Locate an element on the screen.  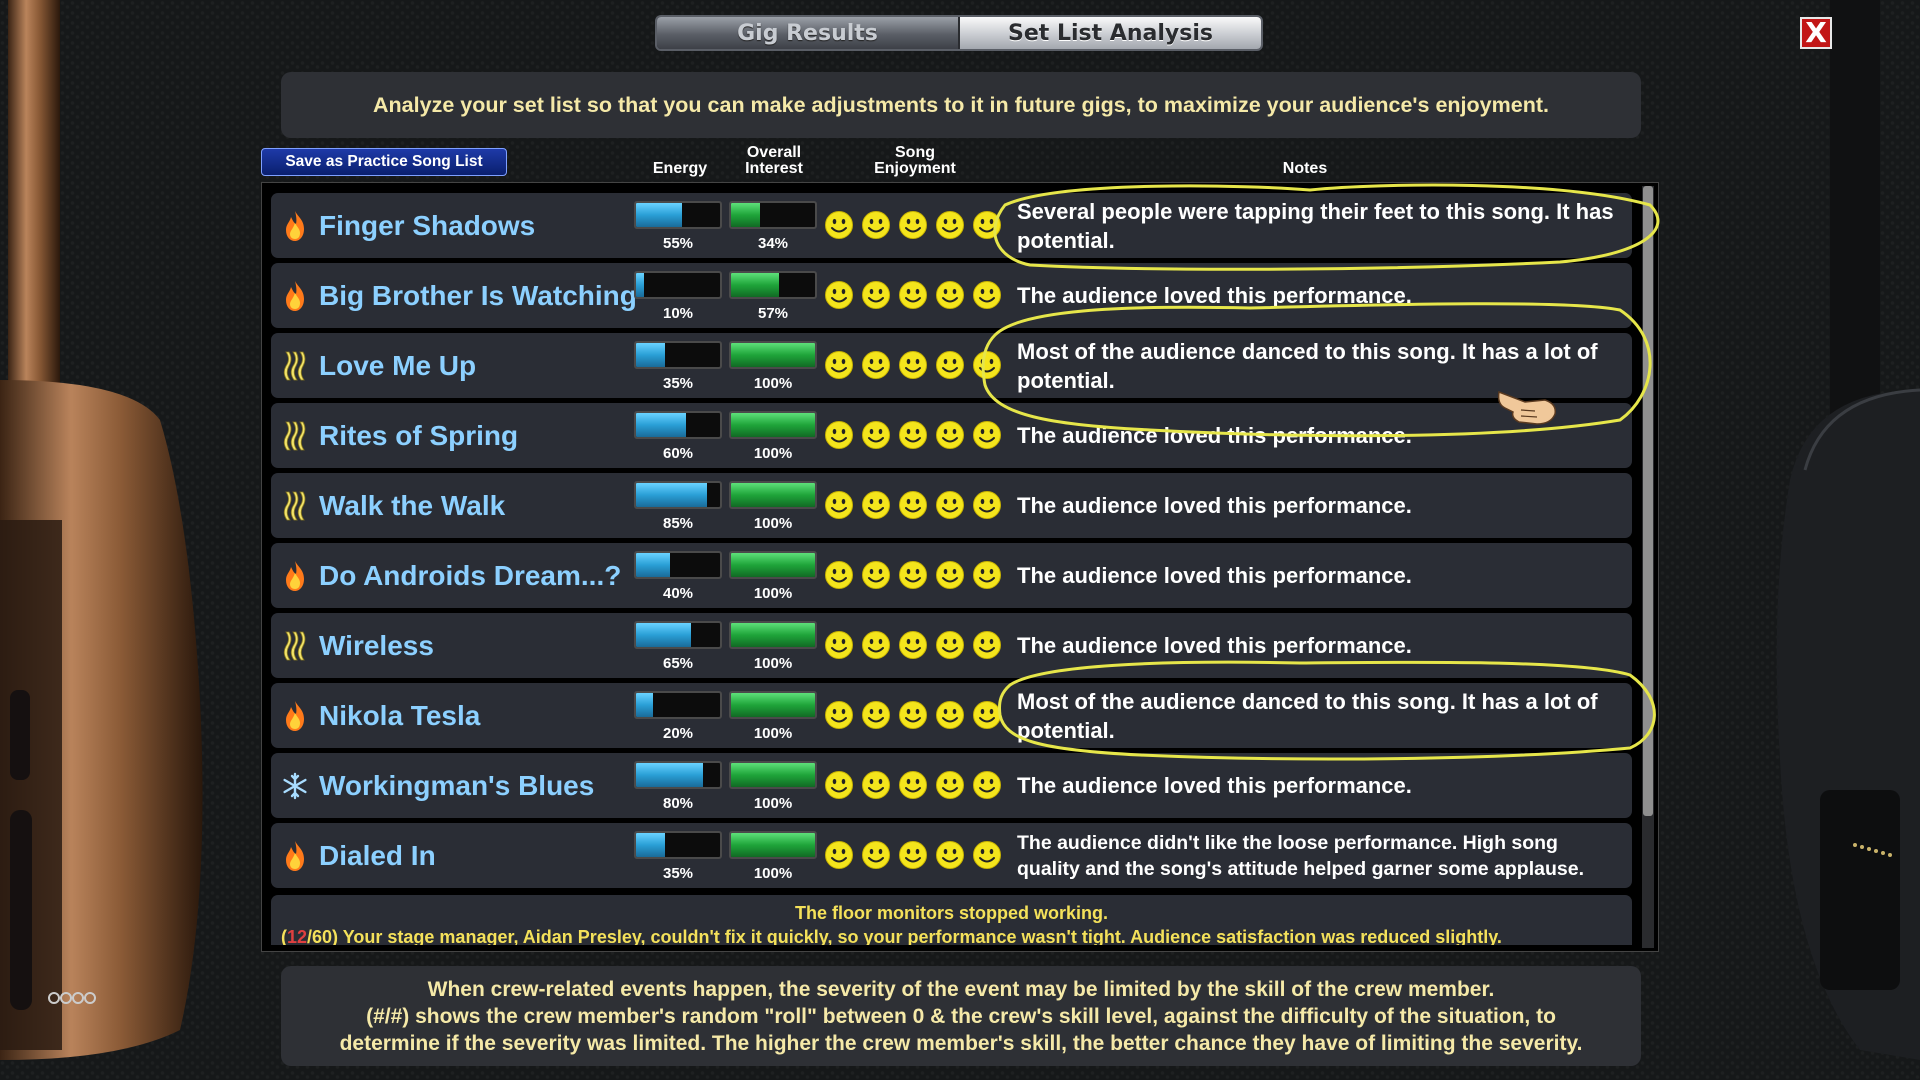
save-practice-list-button: Save as Practice Song List is located at coordinates (384, 162).